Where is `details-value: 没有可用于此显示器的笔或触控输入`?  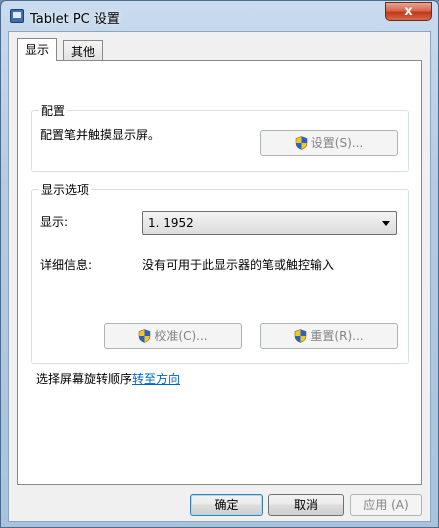
details-value: 没有可用于此显示器的笔或触控输入 is located at coordinates (238, 265).